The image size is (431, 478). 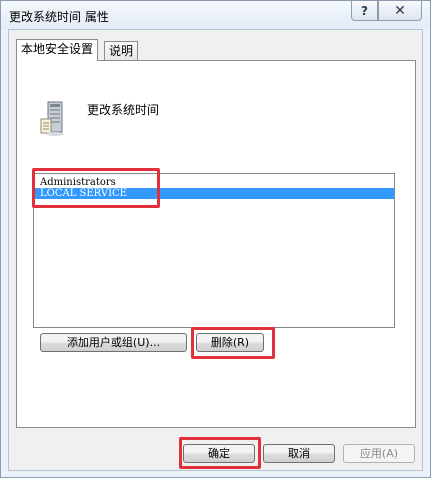 What do you see at coordinates (230, 342) in the screenshot?
I see `remove-button: 删除(R)` at bounding box center [230, 342].